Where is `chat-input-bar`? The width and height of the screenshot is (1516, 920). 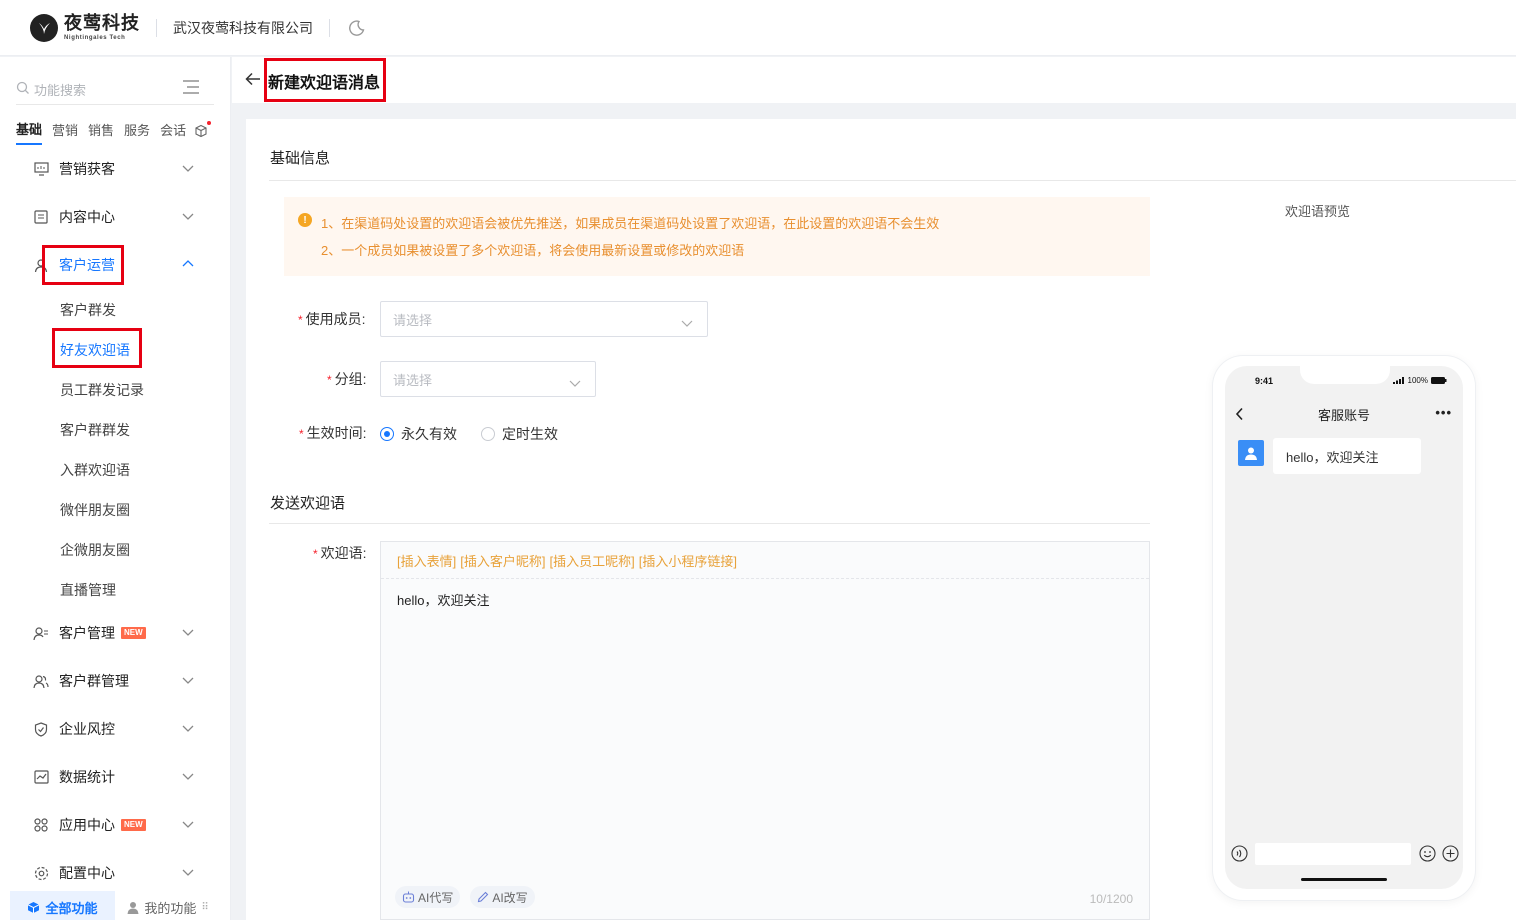 chat-input-bar is located at coordinates (1344, 854).